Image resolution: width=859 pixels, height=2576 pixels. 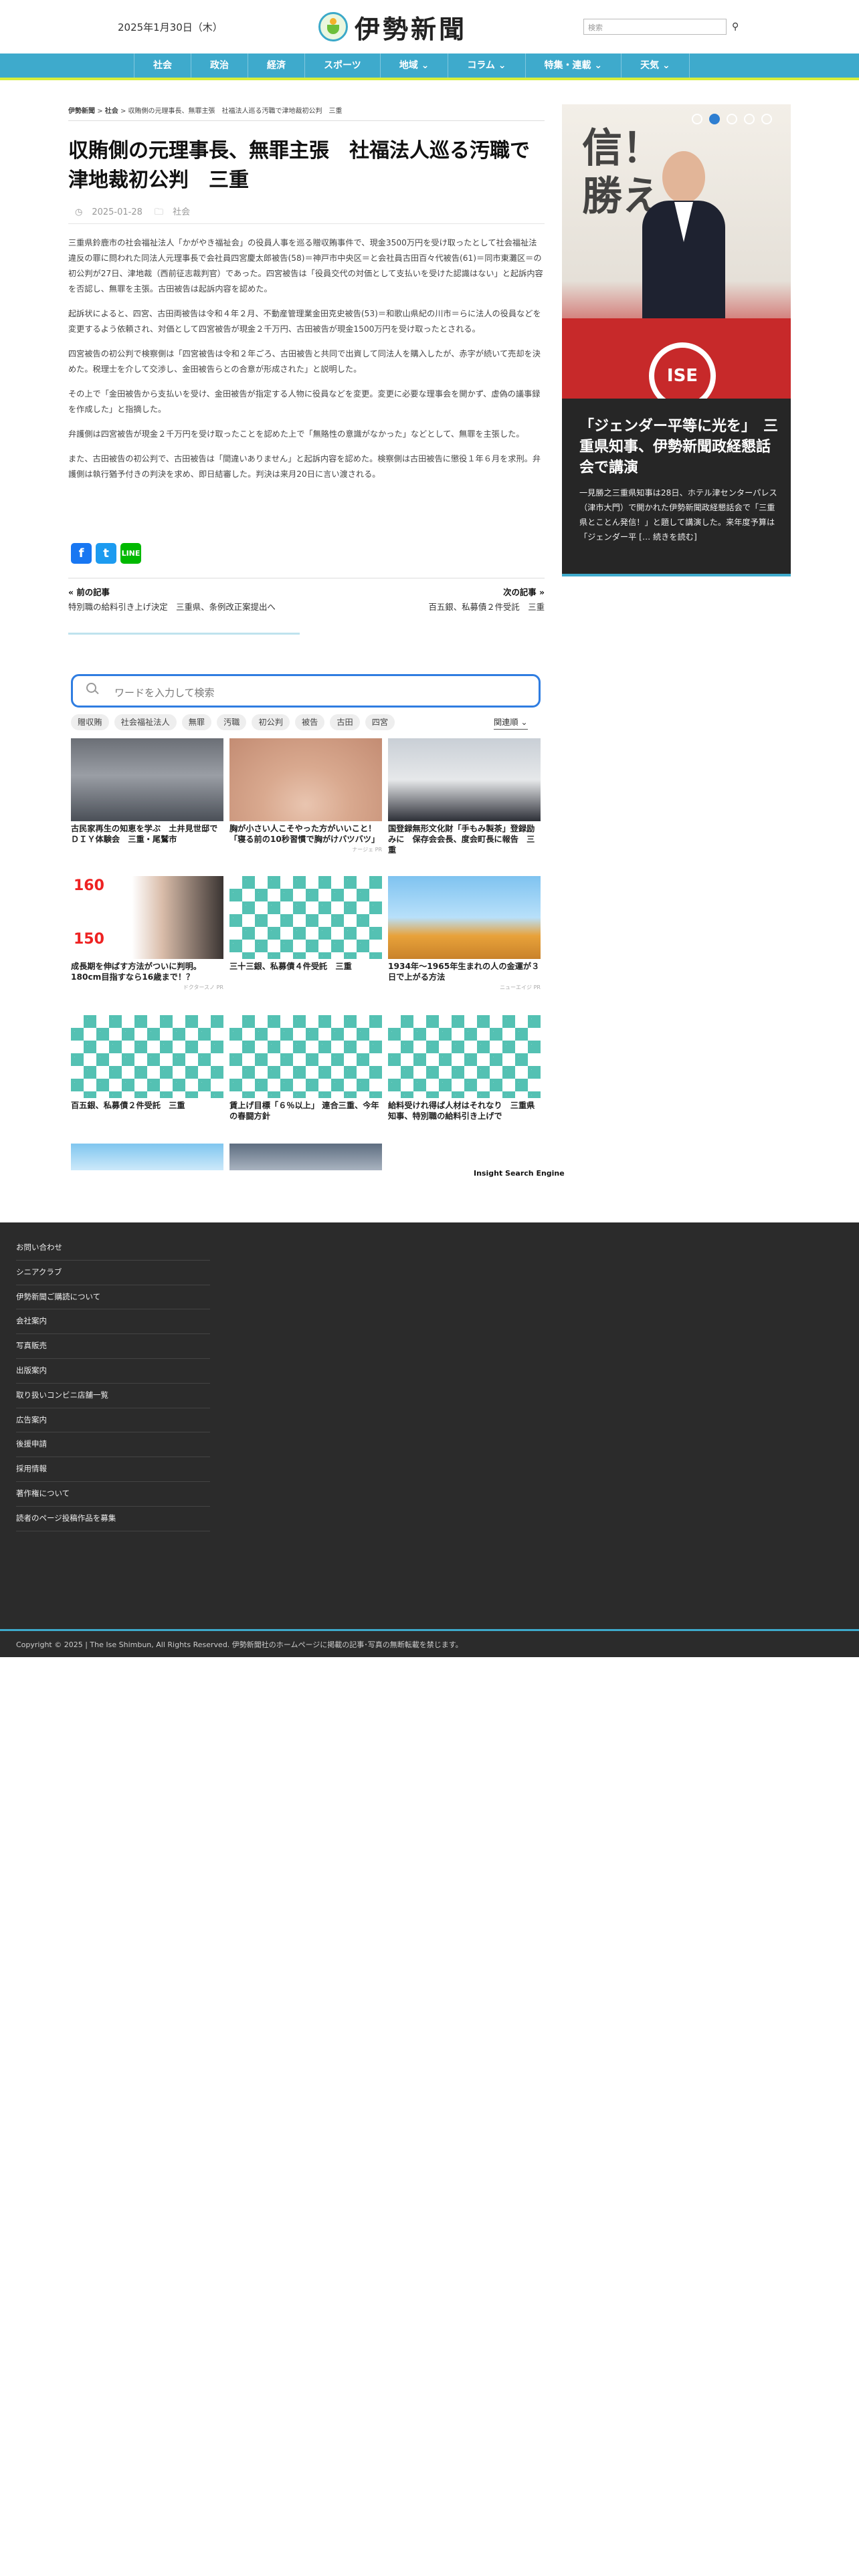 What do you see at coordinates (113, 1297) in the screenshot?
I see `footer-link: 伊勢新聞ご購読について` at bounding box center [113, 1297].